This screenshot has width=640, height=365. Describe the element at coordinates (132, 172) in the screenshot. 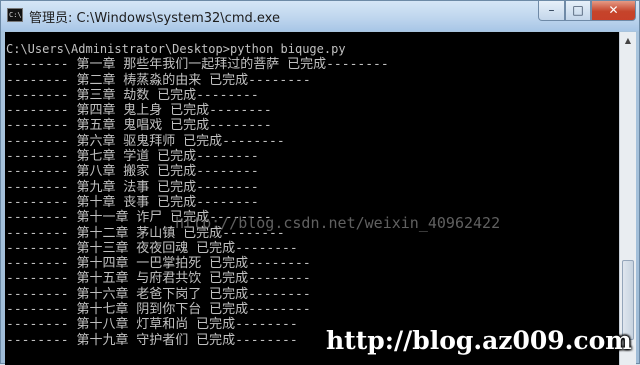

I see `output-line: -------- 第八章 搬家 已完成--------` at that location.